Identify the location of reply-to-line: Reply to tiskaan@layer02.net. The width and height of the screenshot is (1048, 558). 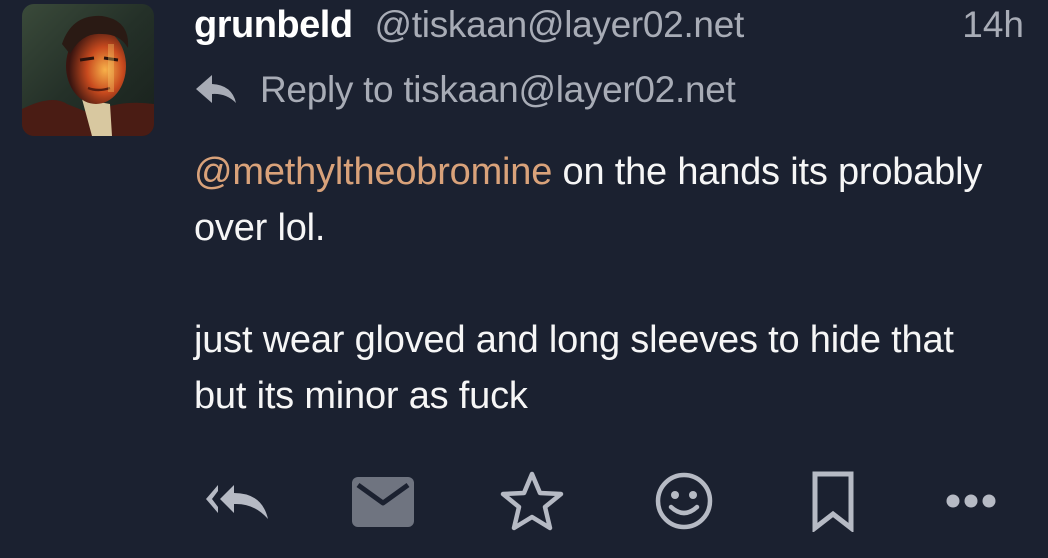
(465, 90).